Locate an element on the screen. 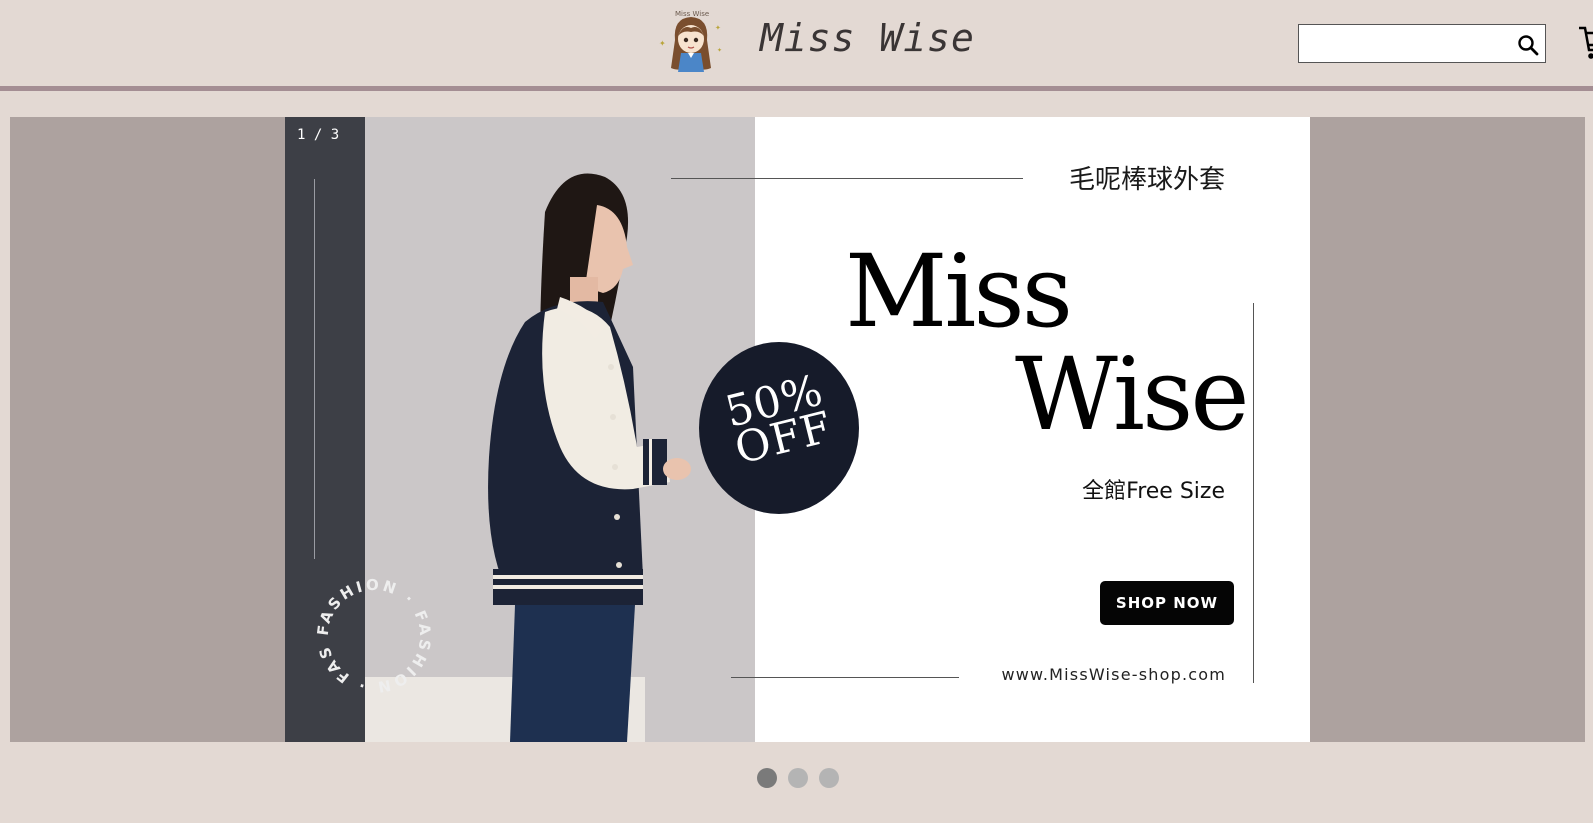 The width and height of the screenshot is (1593, 823). discount-badge: 50% OFF is located at coordinates (779, 428).